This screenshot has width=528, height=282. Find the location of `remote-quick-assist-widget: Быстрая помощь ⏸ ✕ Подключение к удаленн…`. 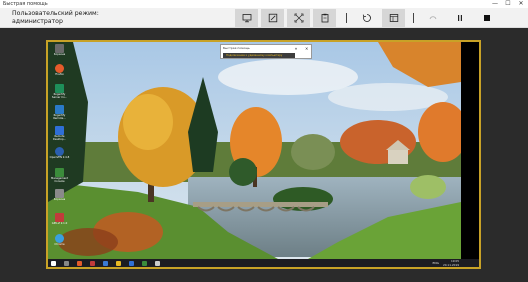

remote-quick-assist-widget: Быстрая помощь ⏸ ✕ Подключение к удаленн… is located at coordinates (266, 51).